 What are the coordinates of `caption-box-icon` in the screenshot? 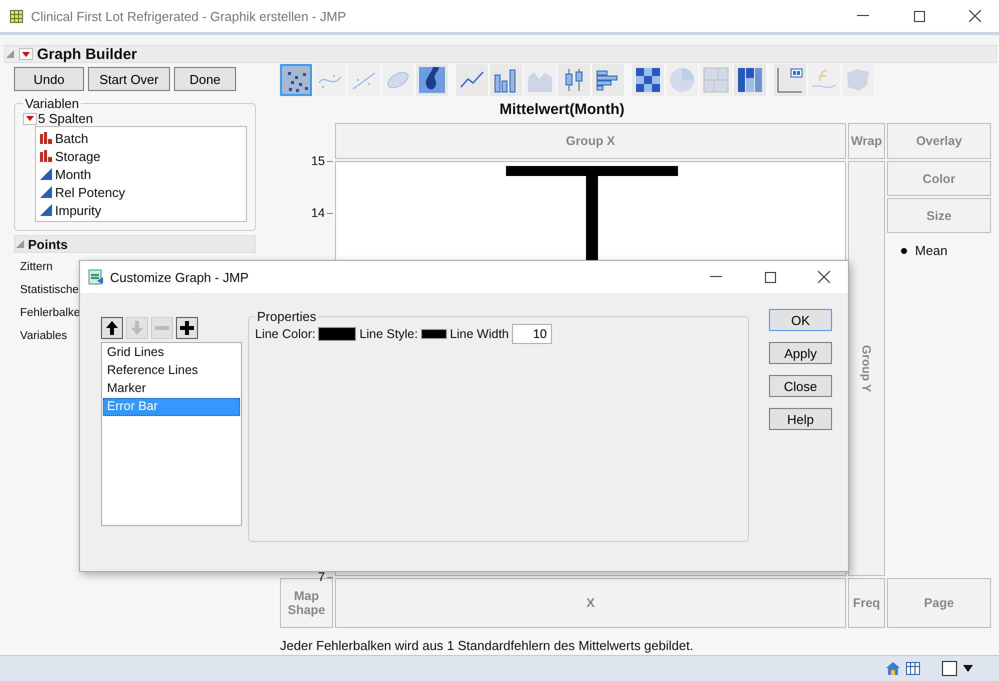 It's located at (790, 80).